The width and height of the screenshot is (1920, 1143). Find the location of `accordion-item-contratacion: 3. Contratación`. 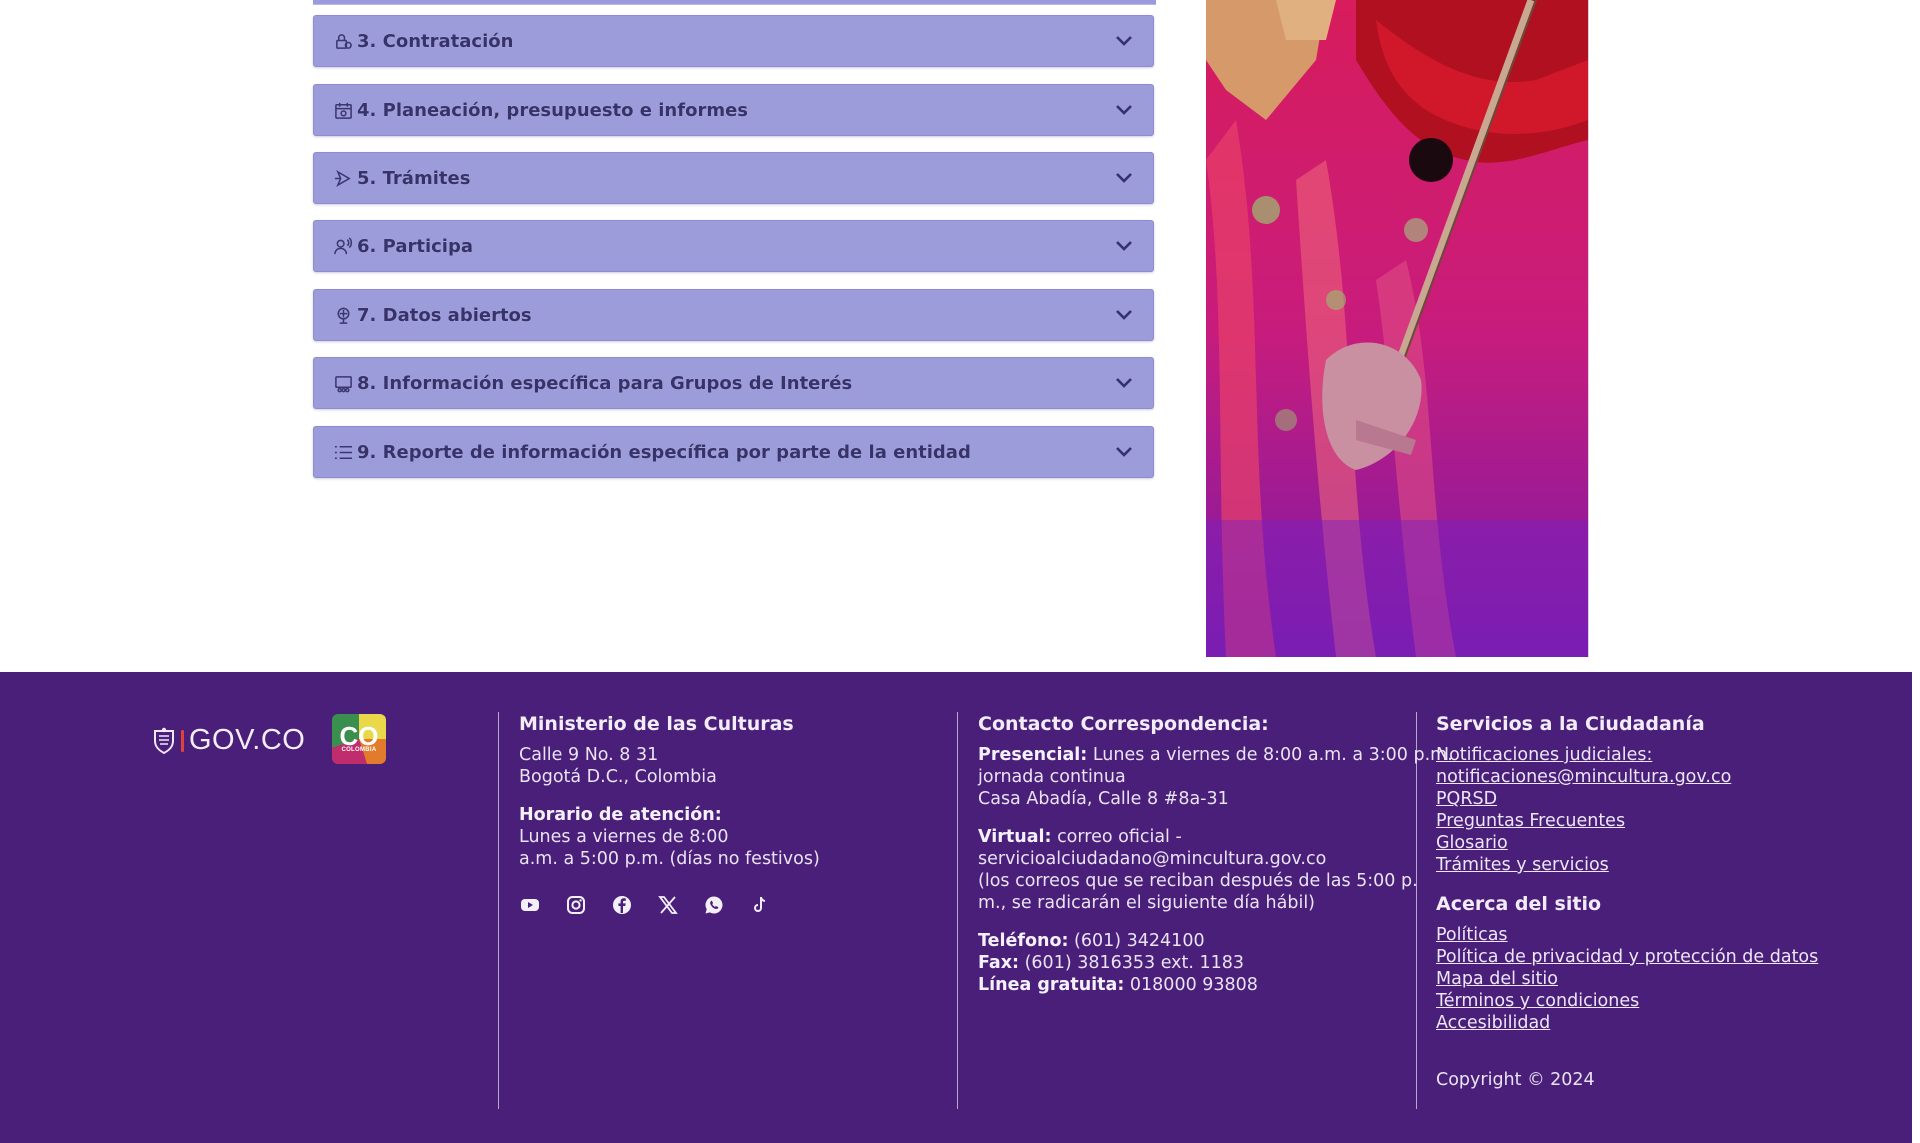

accordion-item-contratacion: 3. Contratación is located at coordinates (733, 41).